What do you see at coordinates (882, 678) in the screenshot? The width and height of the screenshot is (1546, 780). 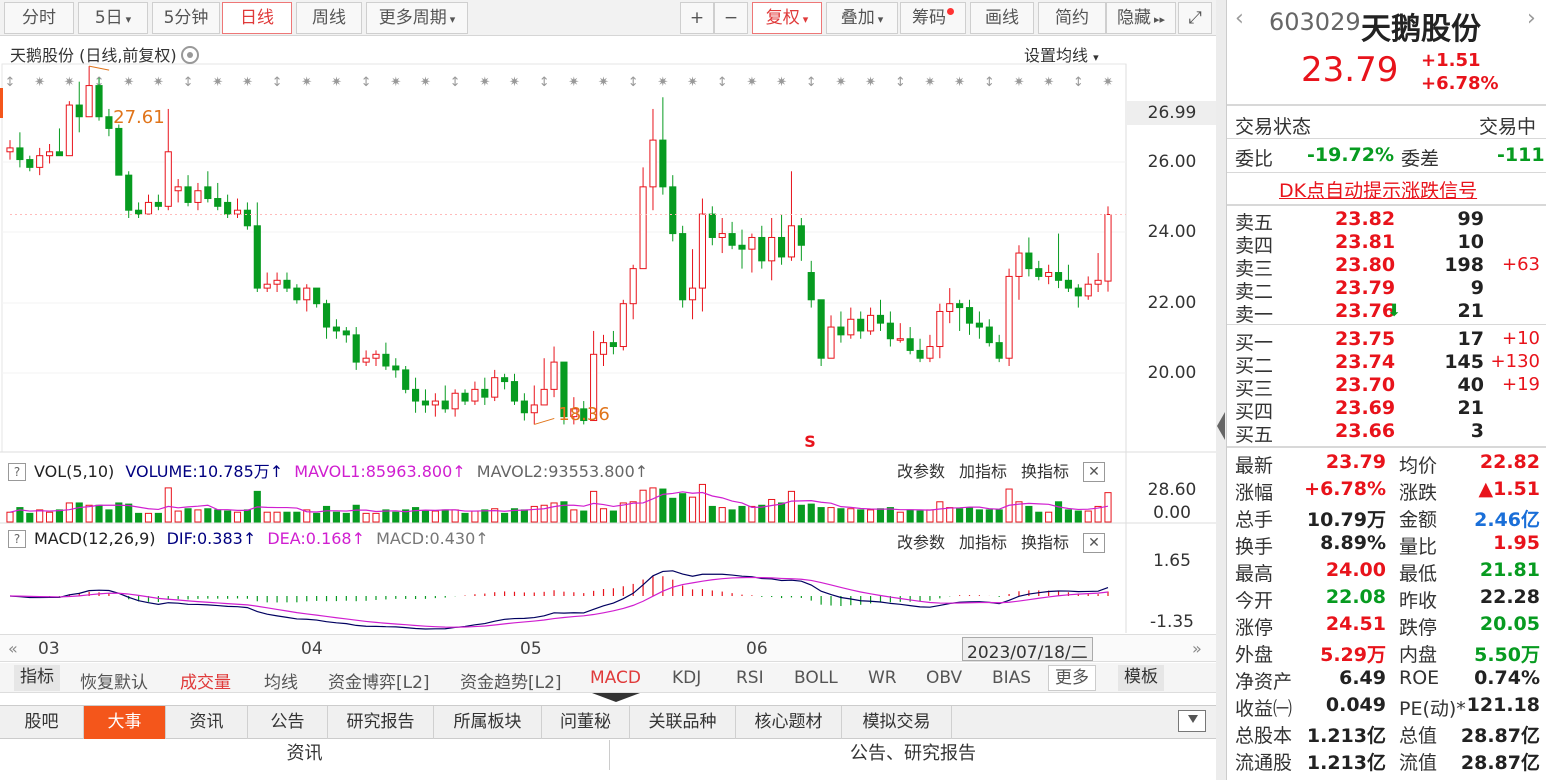 I see `indicator-tab-10: WR` at bounding box center [882, 678].